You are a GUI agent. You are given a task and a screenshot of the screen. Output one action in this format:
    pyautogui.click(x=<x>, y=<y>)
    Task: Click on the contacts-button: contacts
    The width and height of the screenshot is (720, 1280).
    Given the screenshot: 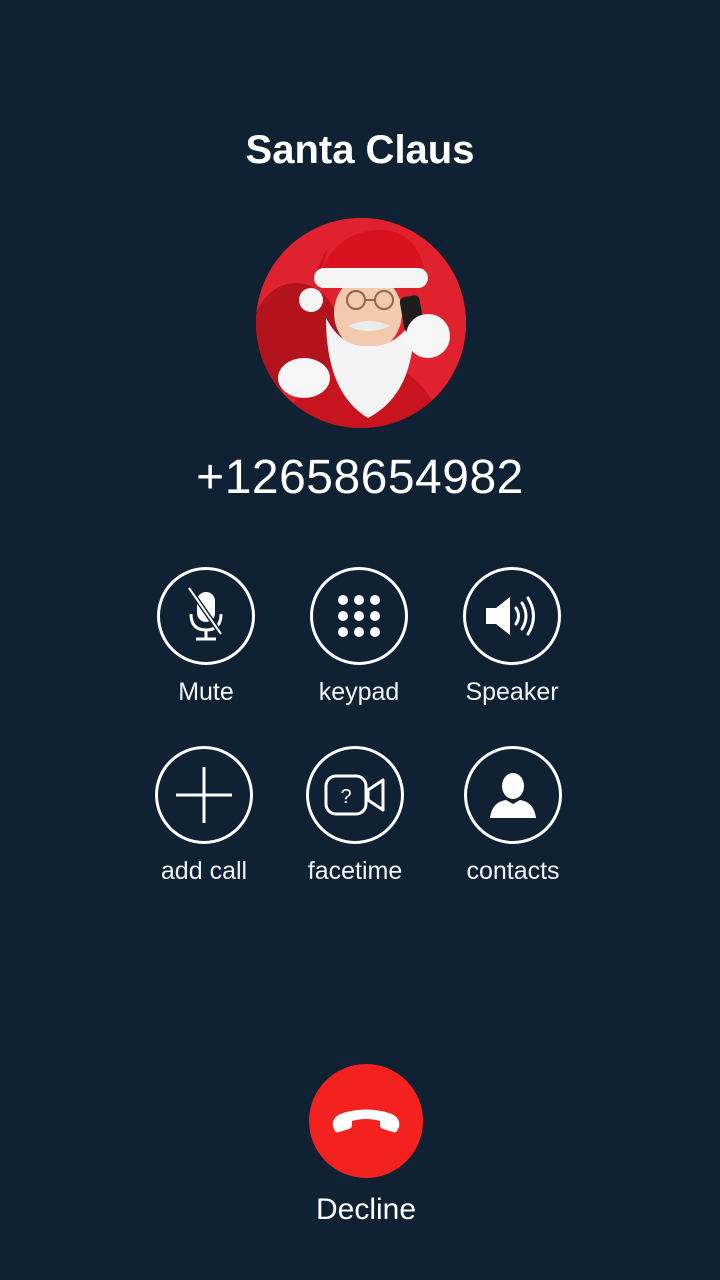 What is the action you would take?
    pyautogui.click(x=513, y=816)
    